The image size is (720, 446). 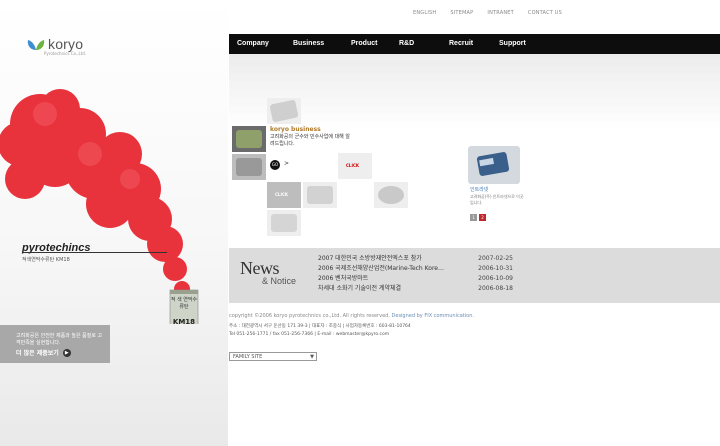 What do you see at coordinates (433, 316) in the screenshot?
I see `designer-credit: Designed by FIX communication.` at bounding box center [433, 316].